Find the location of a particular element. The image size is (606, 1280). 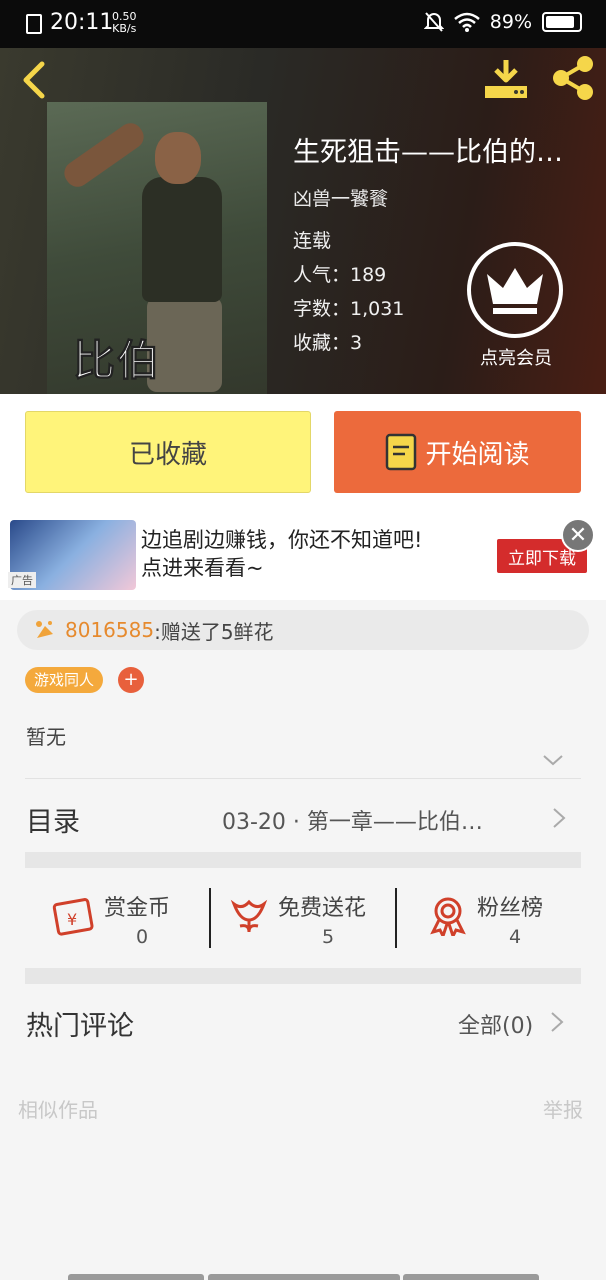

cover-logo-text: 比伯 is located at coordinates (117, 361).